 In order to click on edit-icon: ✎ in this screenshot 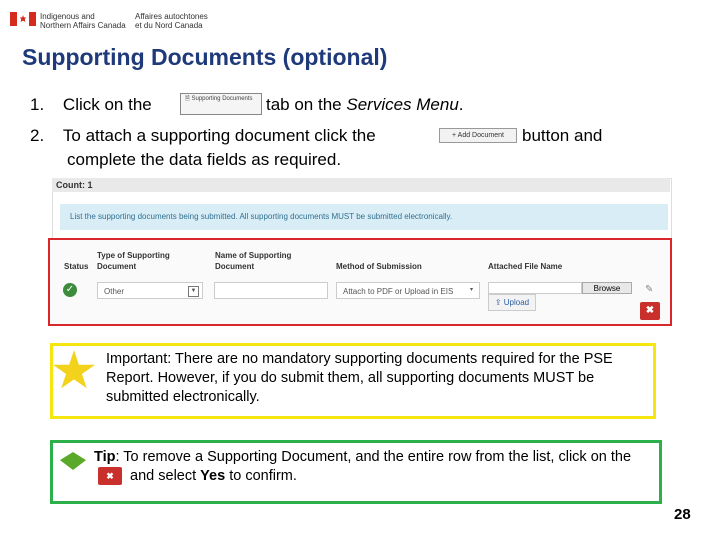, I will do `click(649, 289)`.